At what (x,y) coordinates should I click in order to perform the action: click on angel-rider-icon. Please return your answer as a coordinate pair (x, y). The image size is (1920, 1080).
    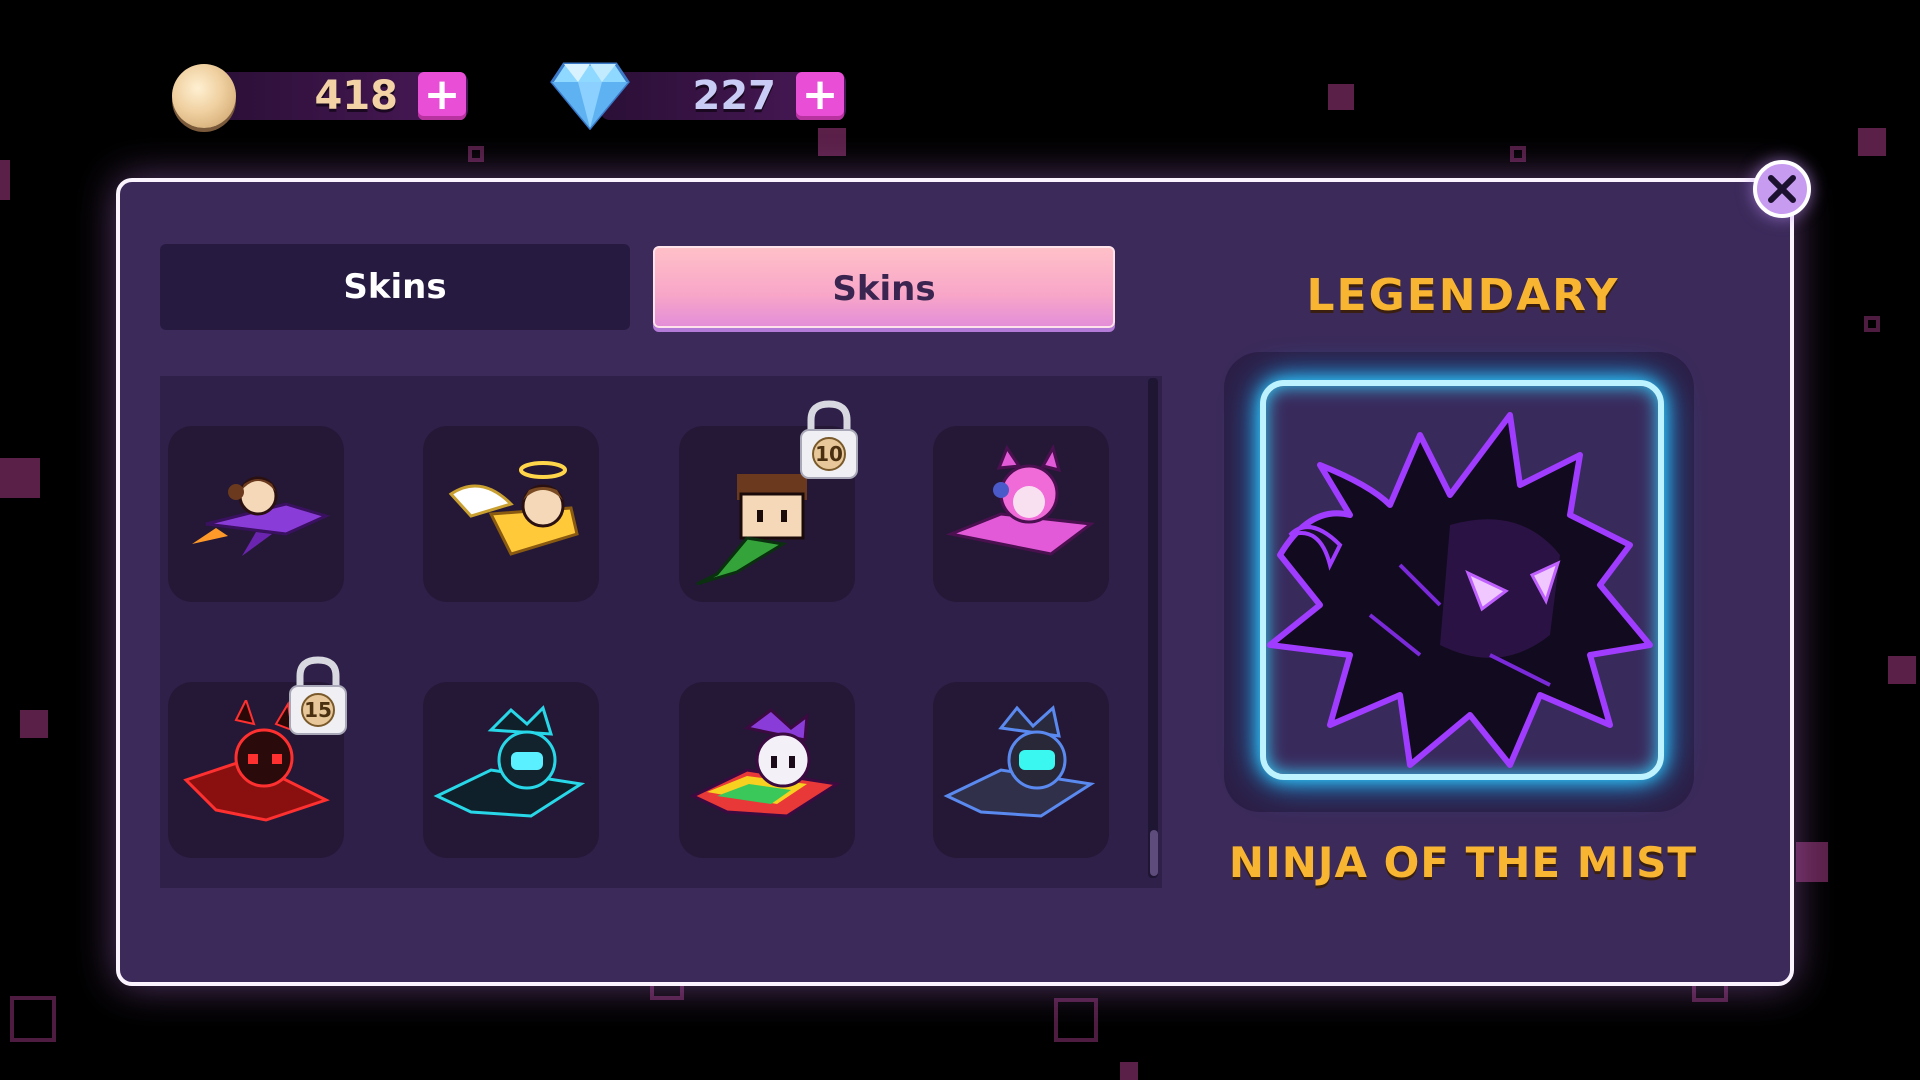
    Looking at the image, I should click on (513, 508).